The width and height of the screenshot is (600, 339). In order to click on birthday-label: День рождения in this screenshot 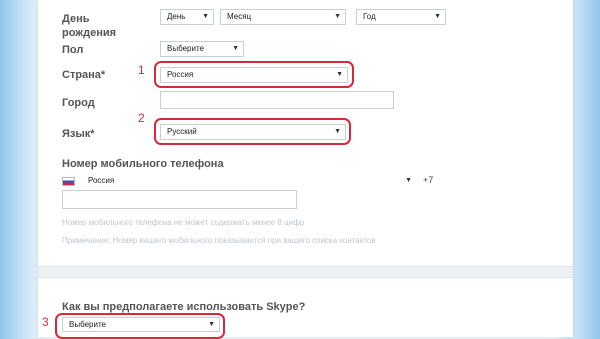, I will do `click(89, 26)`.